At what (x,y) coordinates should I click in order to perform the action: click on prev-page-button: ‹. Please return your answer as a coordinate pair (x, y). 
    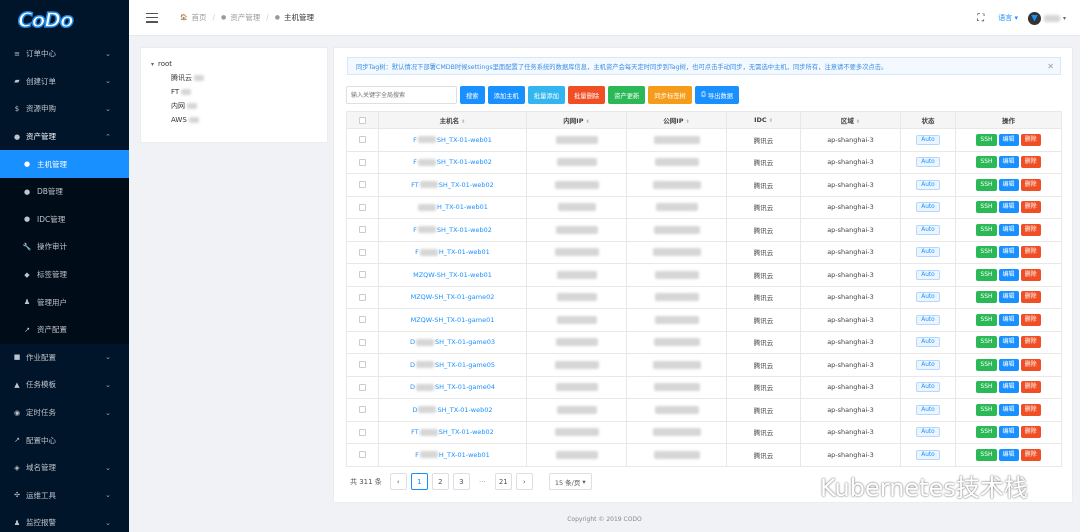
    Looking at the image, I should click on (398, 481).